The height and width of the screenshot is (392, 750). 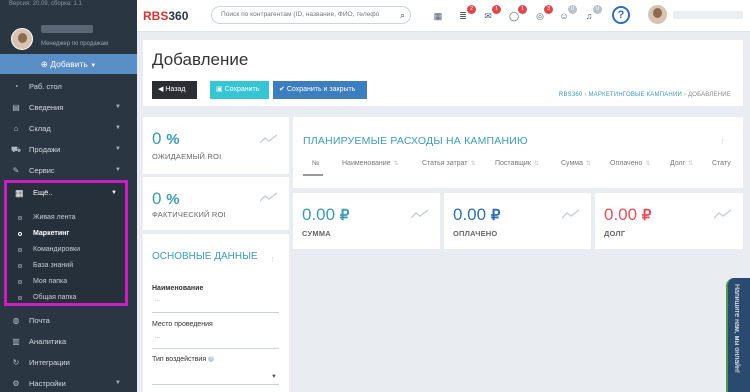 I want to click on sidebar-item-info: ▤ Сведения ▼, so click(x=68, y=107).